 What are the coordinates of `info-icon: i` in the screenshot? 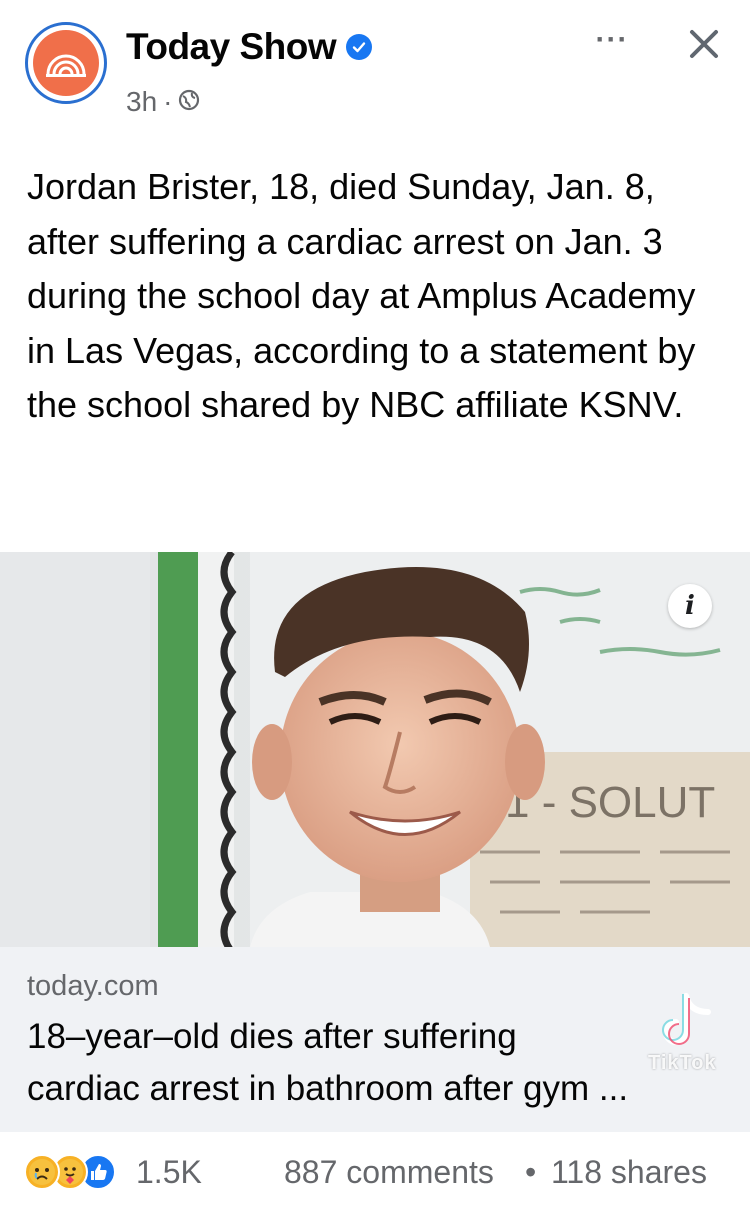 It's located at (690, 606).